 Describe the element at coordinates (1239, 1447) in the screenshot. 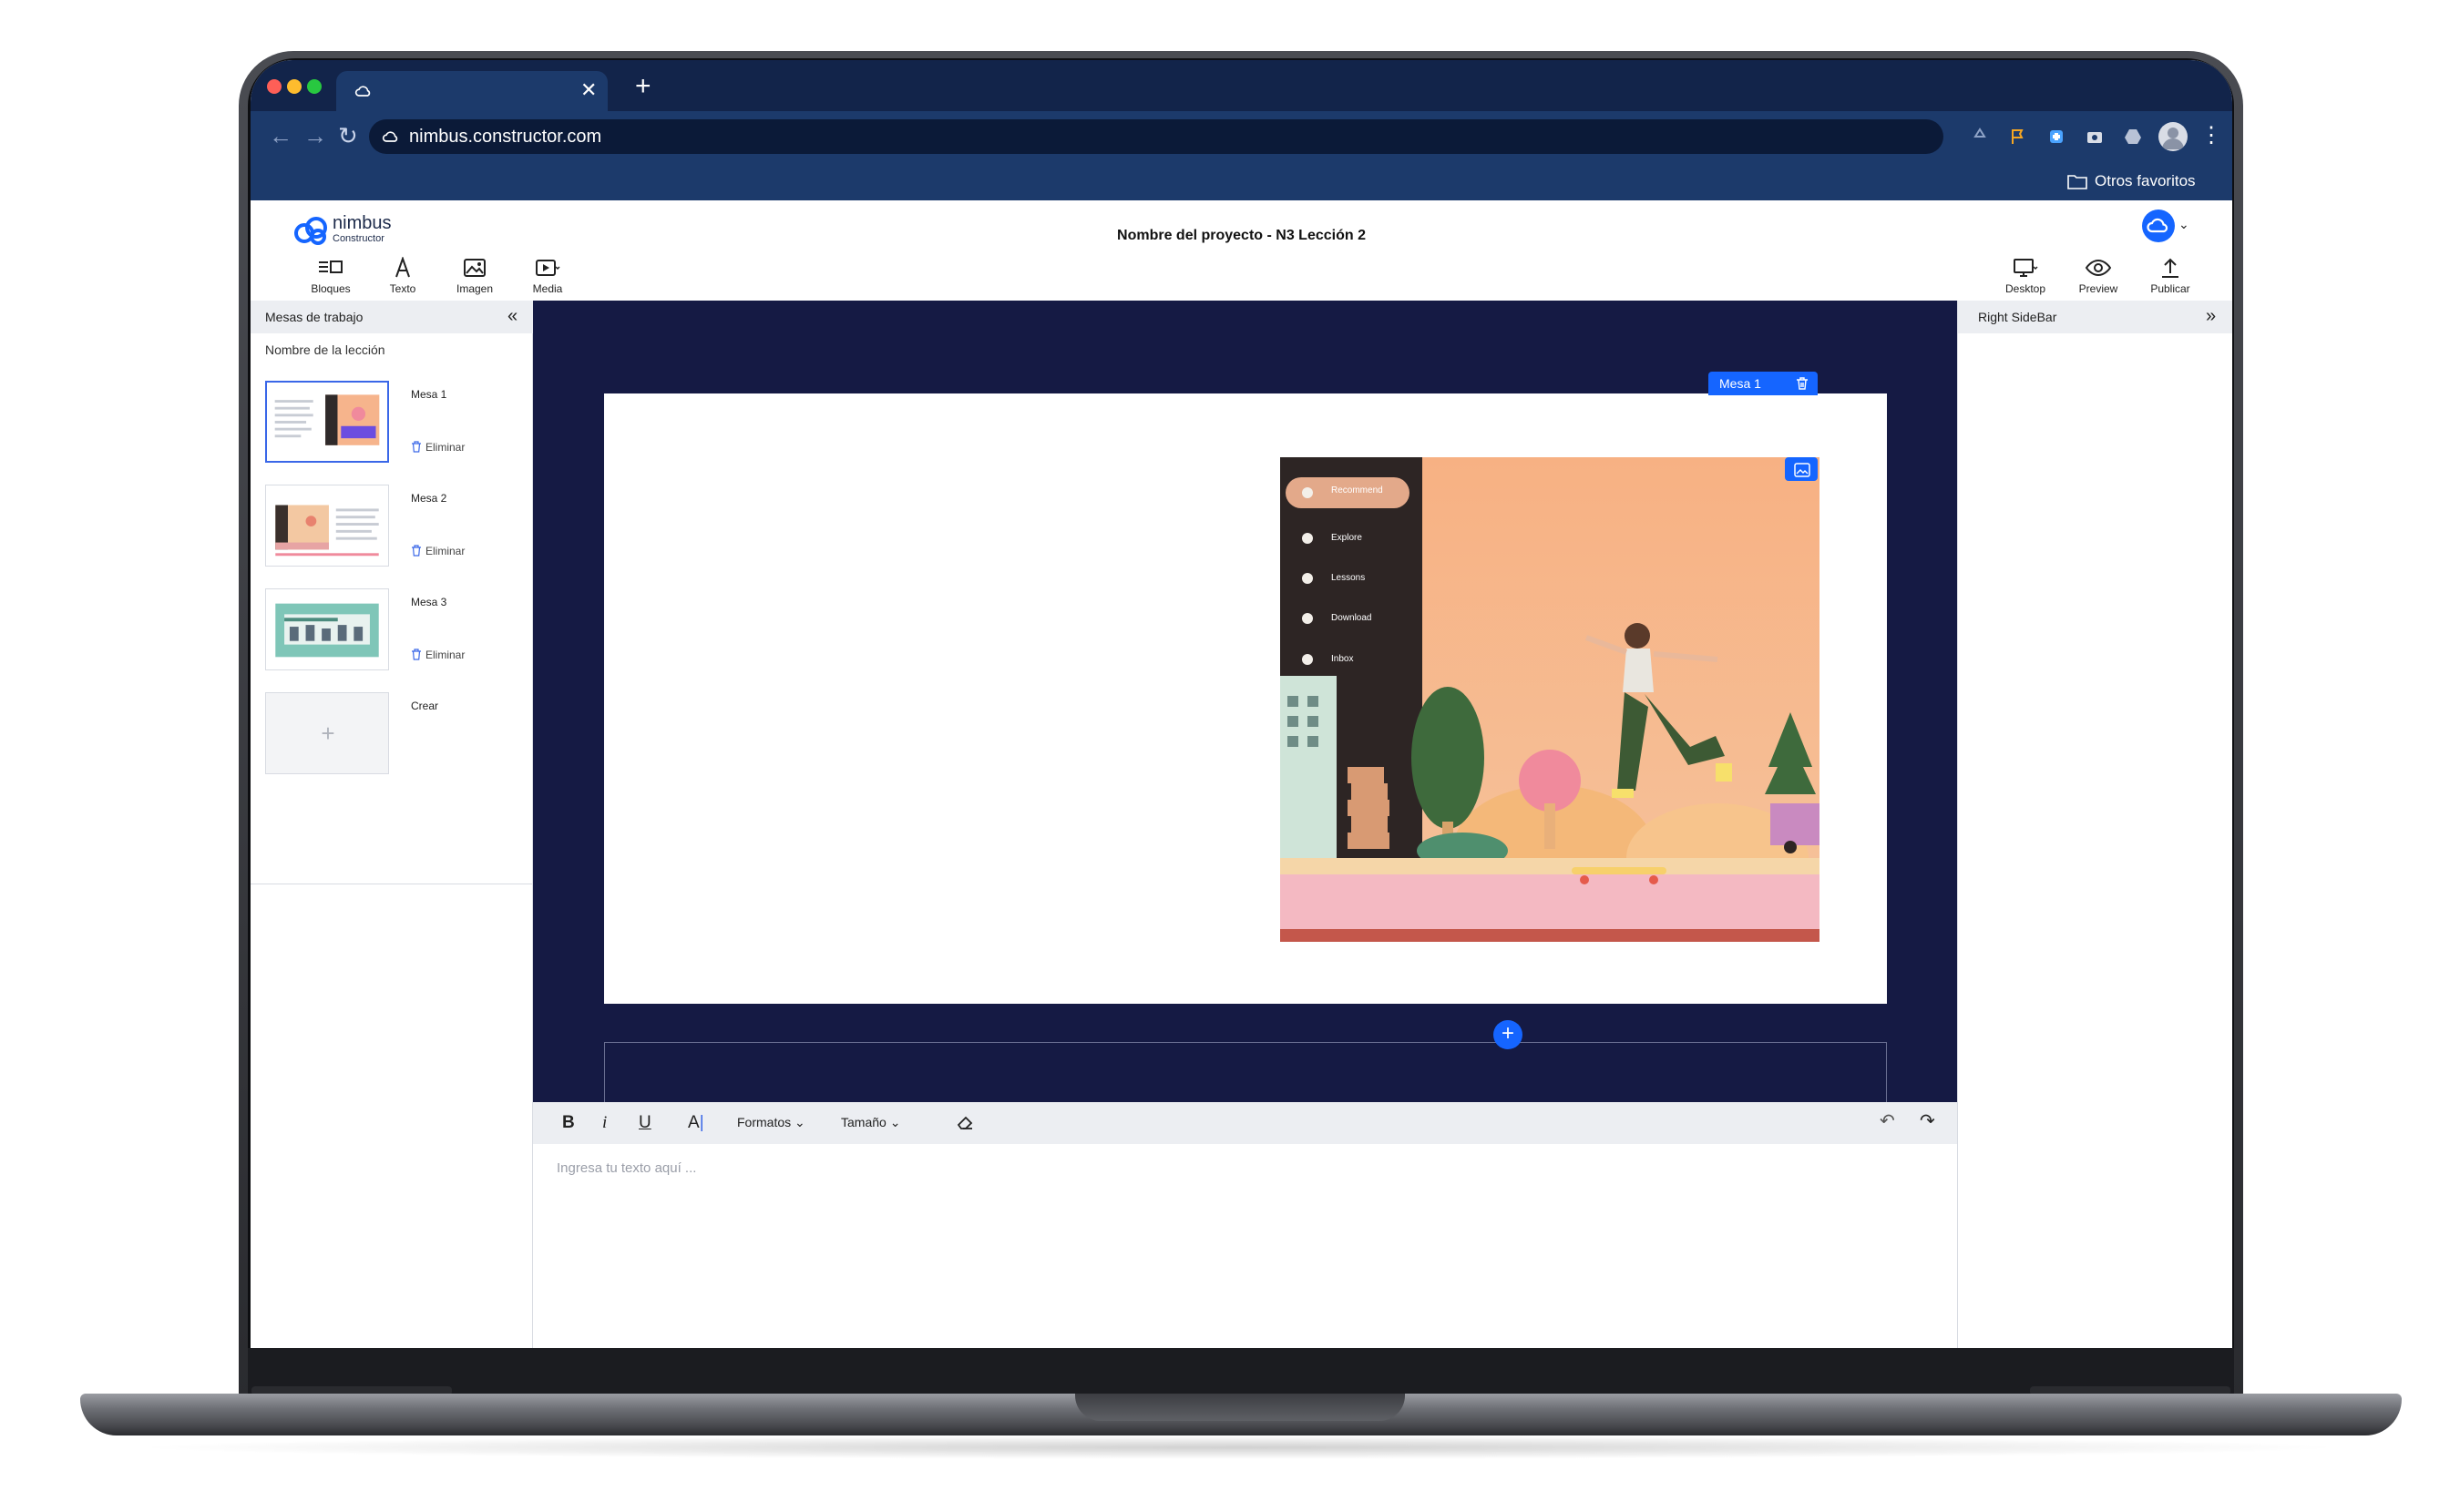

I see `laptop-shadow` at that location.